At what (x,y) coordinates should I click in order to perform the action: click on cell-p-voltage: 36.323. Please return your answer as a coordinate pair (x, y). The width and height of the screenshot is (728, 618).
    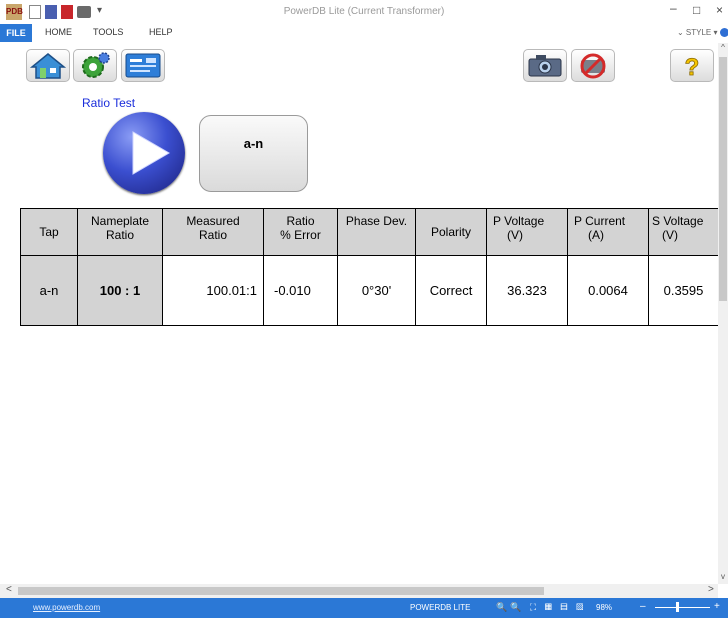
    Looking at the image, I should click on (527, 290).